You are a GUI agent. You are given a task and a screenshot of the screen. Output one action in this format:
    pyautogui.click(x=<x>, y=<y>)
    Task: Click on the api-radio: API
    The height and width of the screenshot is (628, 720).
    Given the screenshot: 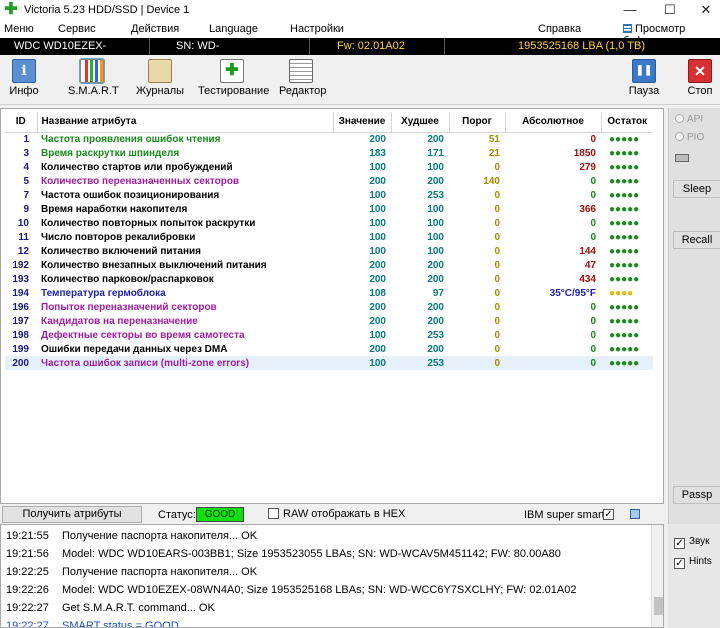 What is the action you would take?
    pyautogui.click(x=689, y=119)
    